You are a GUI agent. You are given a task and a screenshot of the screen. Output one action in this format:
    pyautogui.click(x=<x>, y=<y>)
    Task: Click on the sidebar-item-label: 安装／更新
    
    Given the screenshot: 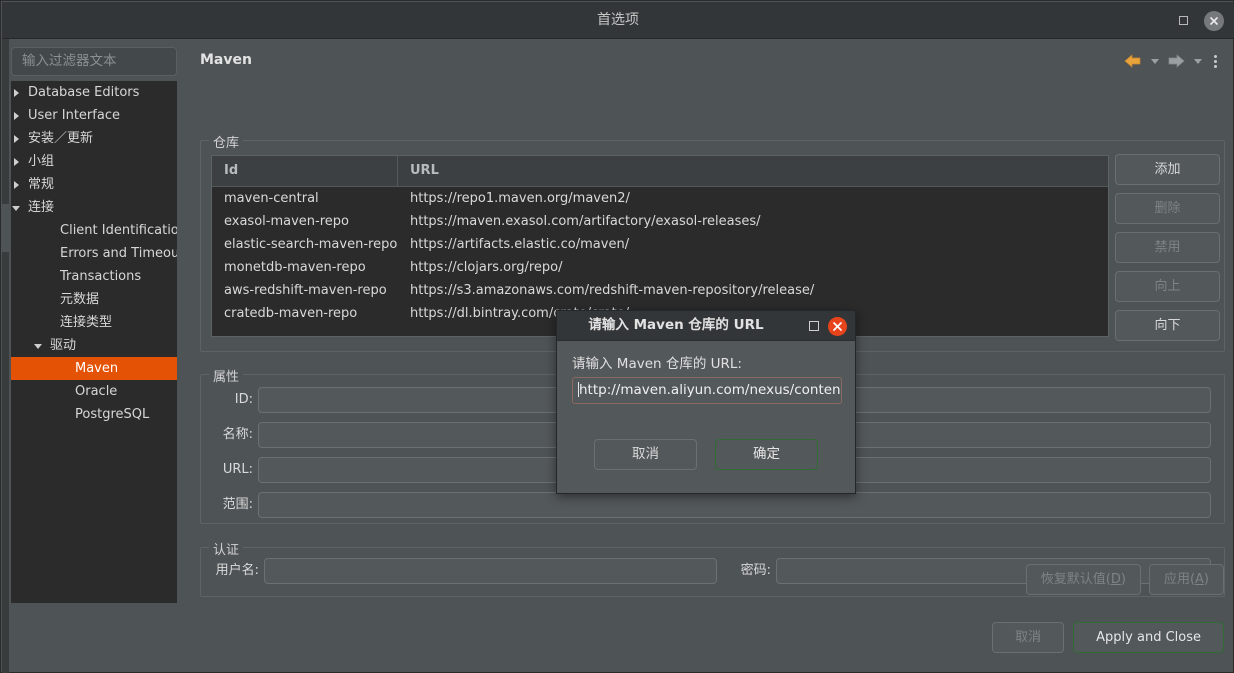 What is the action you would take?
    pyautogui.click(x=61, y=138)
    